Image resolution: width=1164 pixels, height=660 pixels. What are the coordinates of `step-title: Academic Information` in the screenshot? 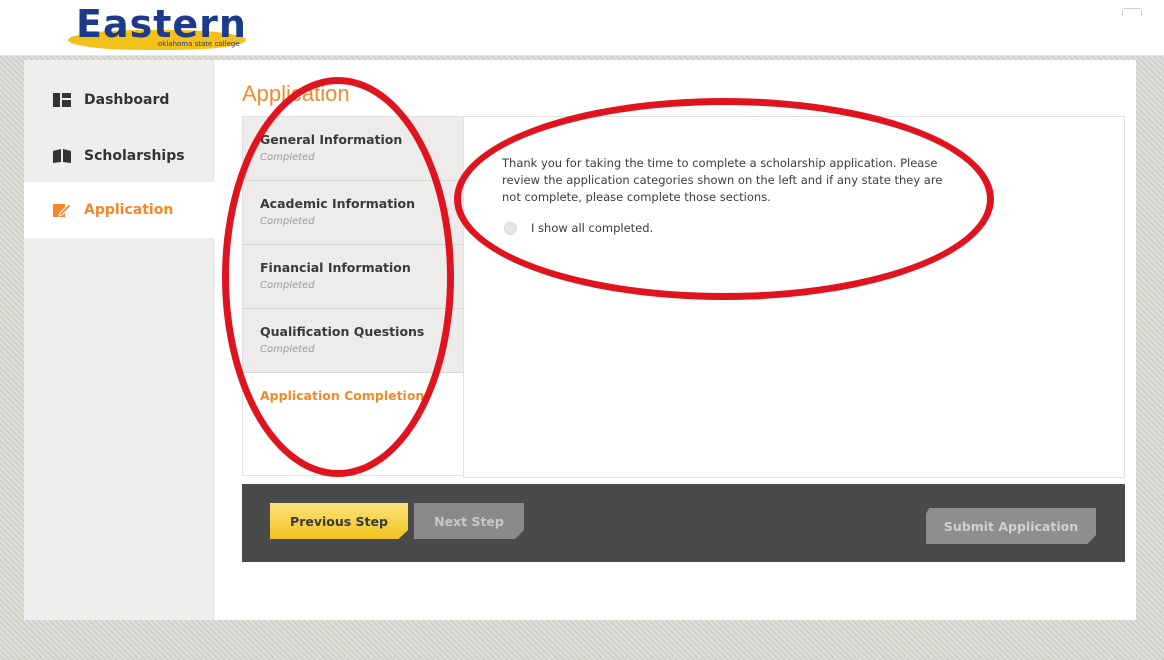 It's located at (337, 203).